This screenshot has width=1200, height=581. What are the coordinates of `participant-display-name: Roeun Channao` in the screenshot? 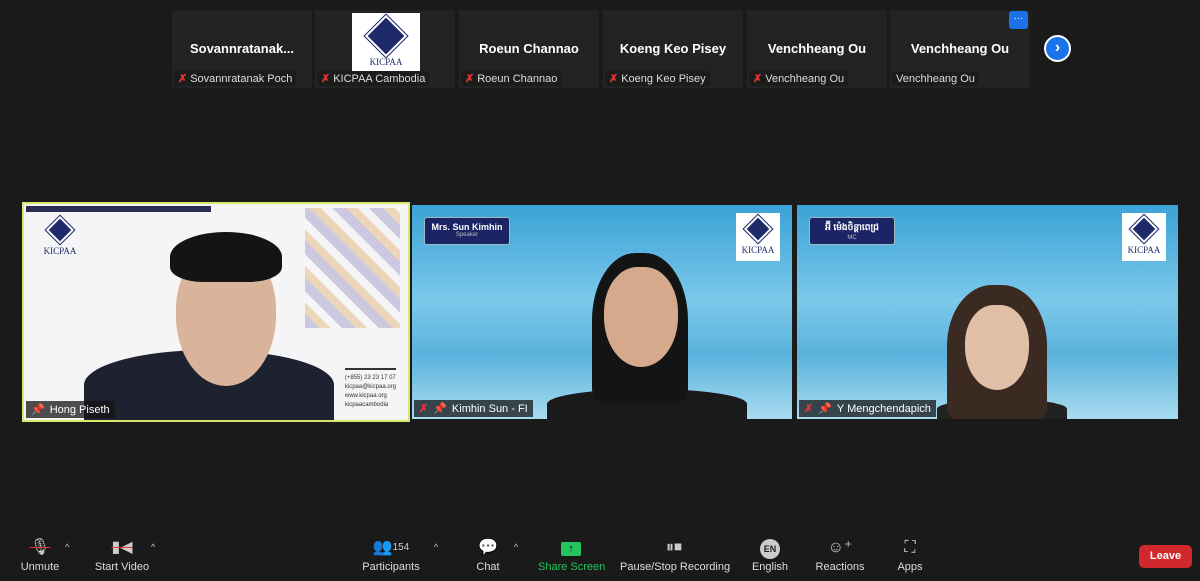 It's located at (529, 48).